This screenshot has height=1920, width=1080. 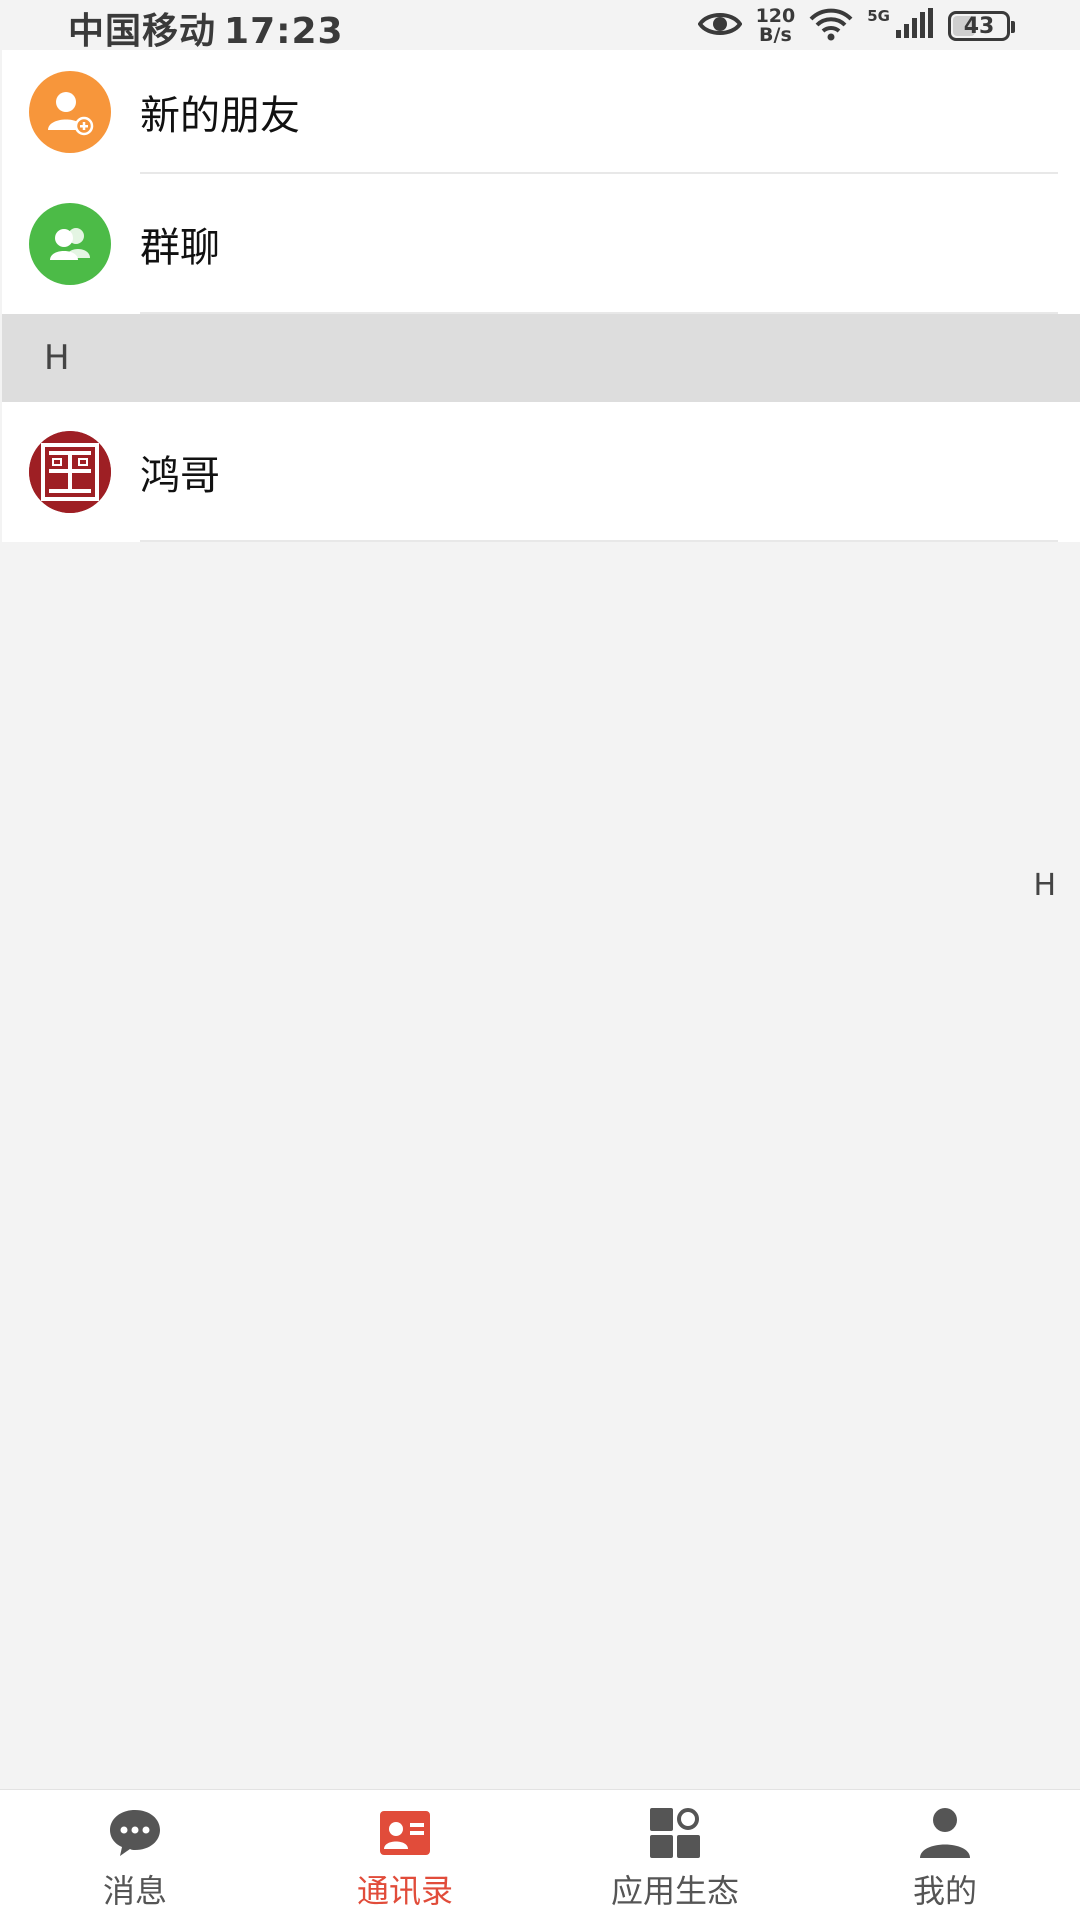 What do you see at coordinates (404, 1891) in the screenshot?
I see `tab-contacts-label: 通讯录` at bounding box center [404, 1891].